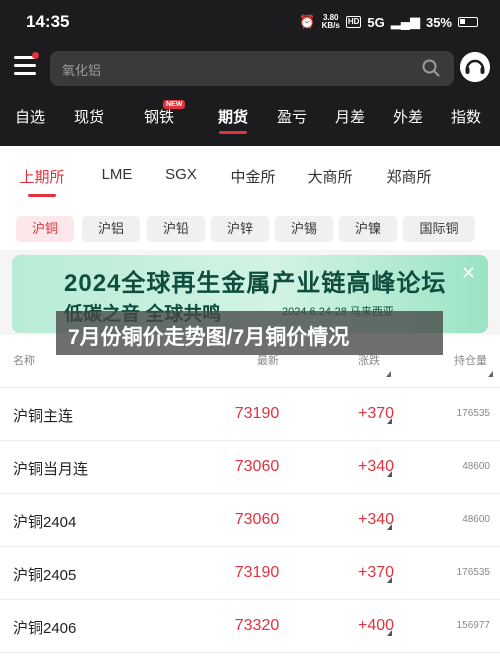 This screenshot has height=666, width=500. I want to click on tab-sgx: SGX, so click(181, 174).